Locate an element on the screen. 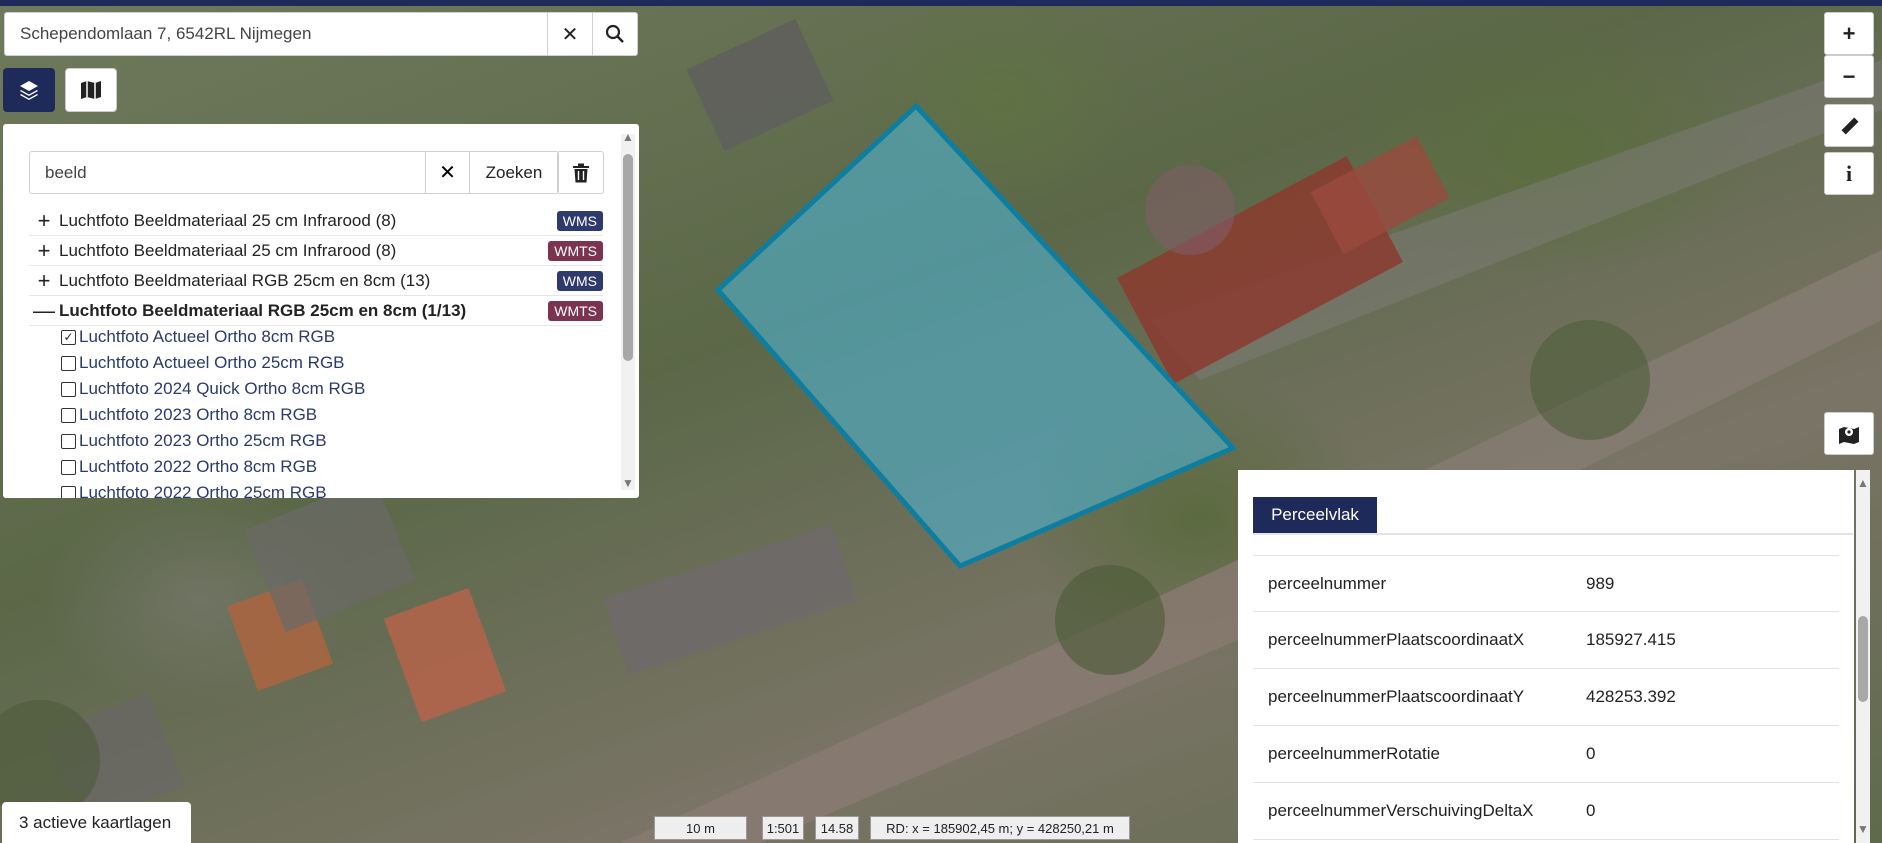 This screenshot has height=843, width=1882. layers-button is located at coordinates (29, 90).